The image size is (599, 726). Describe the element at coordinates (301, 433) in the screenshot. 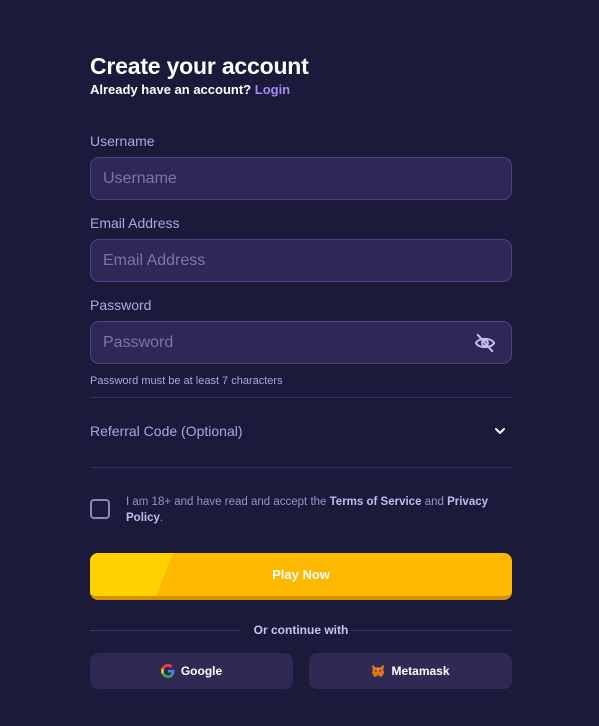

I see `referral-toggle: Referral Code (Optional)` at that location.